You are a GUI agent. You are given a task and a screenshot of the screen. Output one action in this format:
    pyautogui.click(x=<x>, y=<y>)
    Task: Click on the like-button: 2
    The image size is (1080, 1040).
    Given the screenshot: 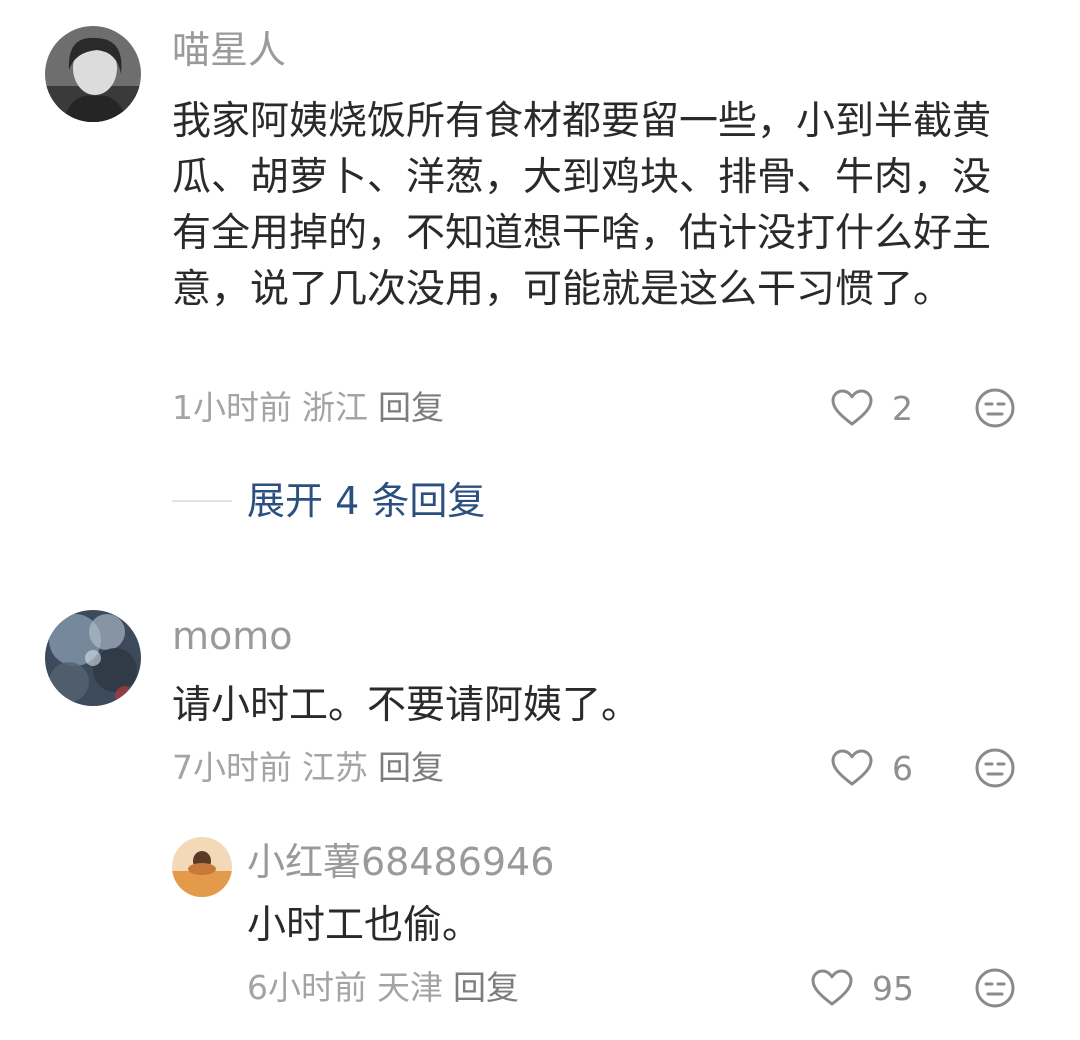 What is the action you would take?
    pyautogui.click(x=871, y=408)
    